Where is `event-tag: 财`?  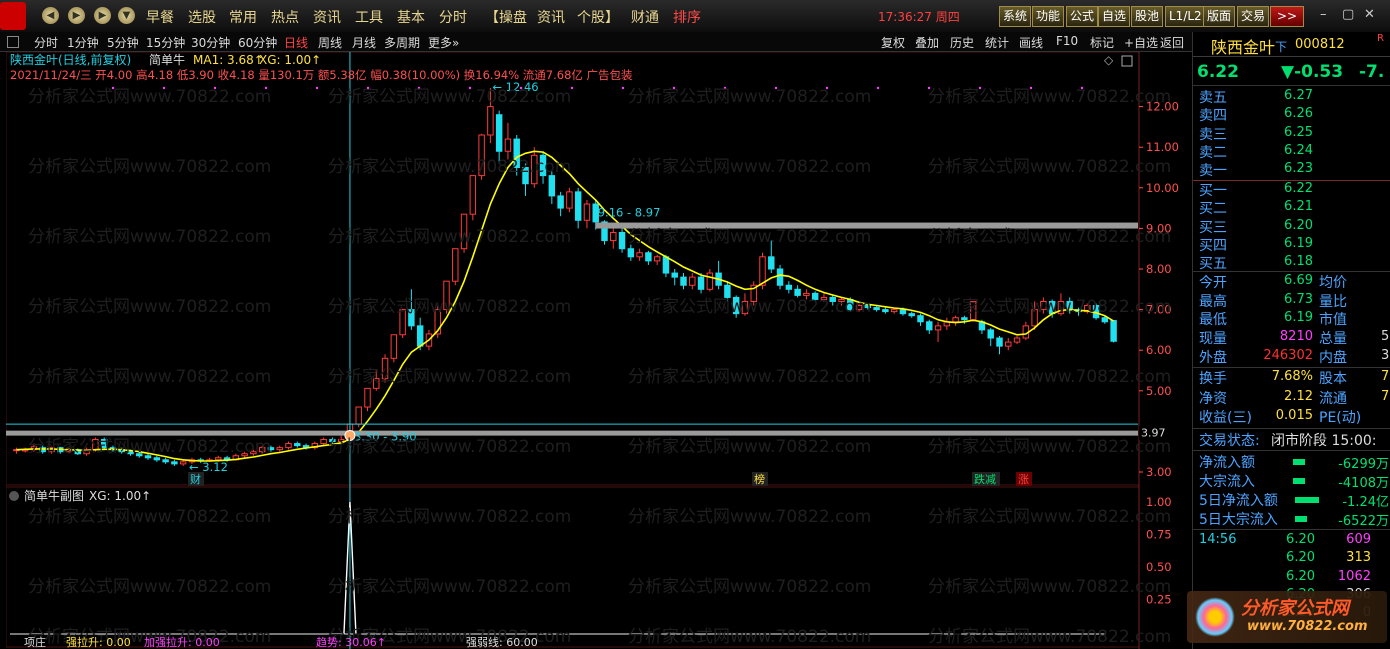
event-tag: 财 is located at coordinates (195, 479).